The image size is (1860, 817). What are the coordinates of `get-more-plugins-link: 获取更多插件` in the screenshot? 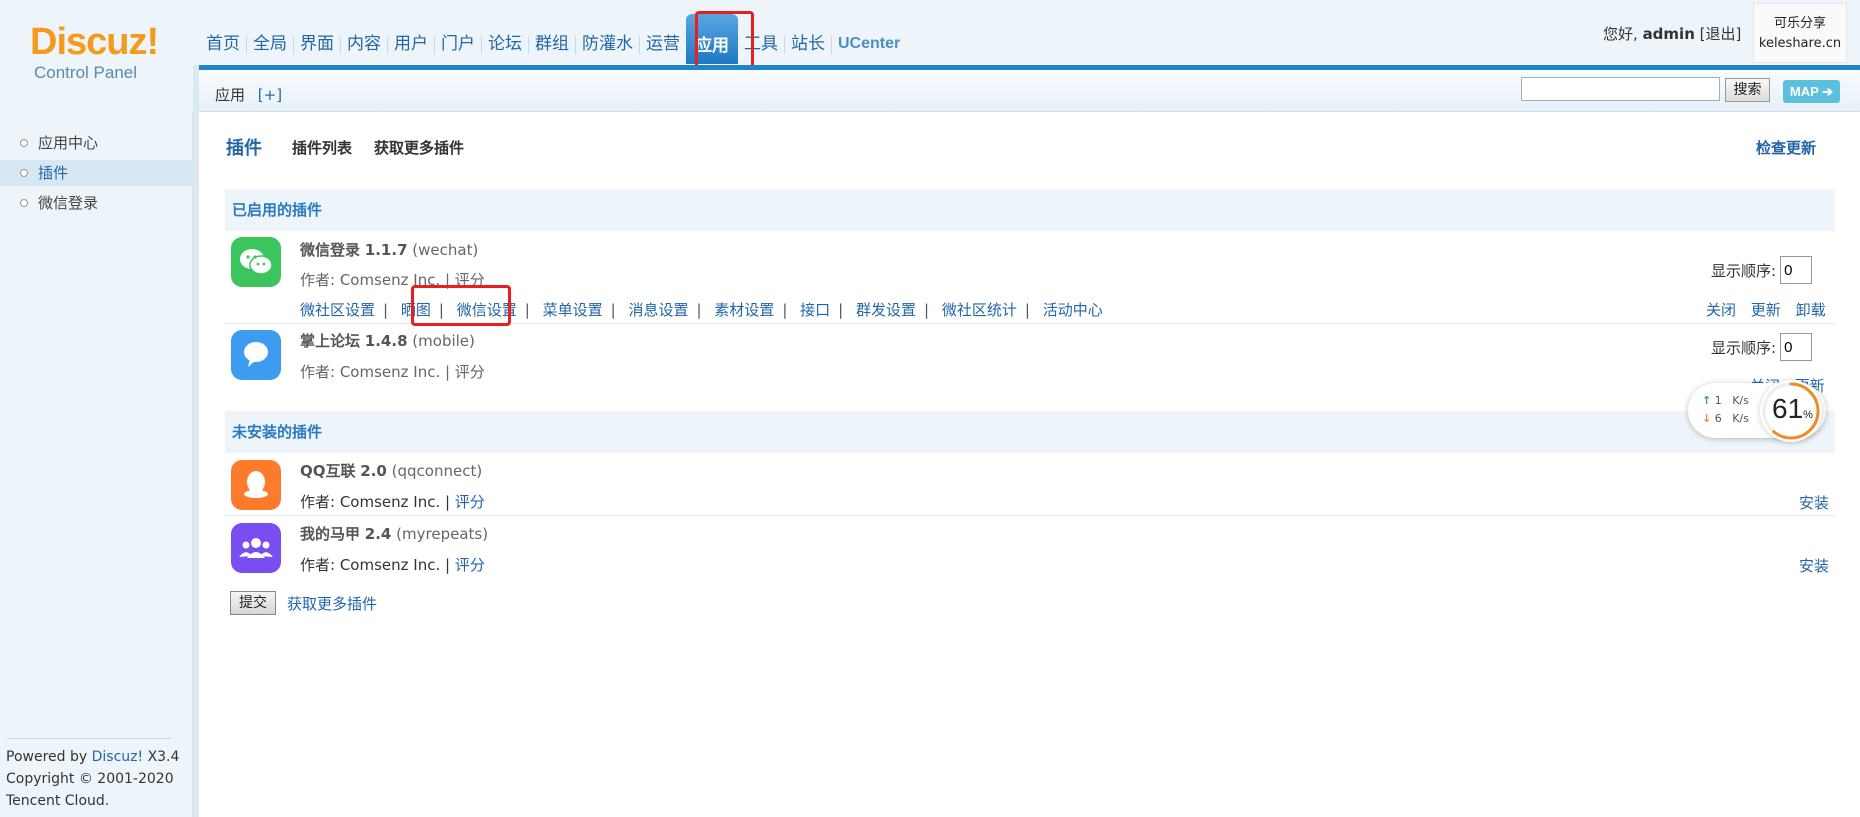 It's located at (332, 603).